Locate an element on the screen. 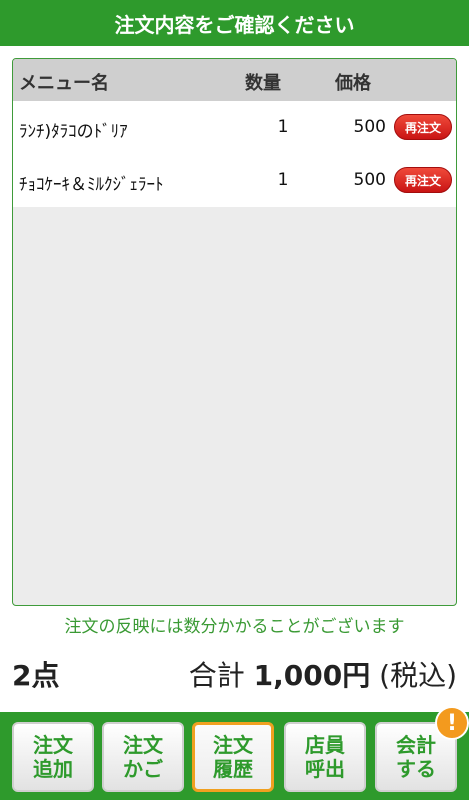  button-label-line2: 履歴 is located at coordinates (233, 769).